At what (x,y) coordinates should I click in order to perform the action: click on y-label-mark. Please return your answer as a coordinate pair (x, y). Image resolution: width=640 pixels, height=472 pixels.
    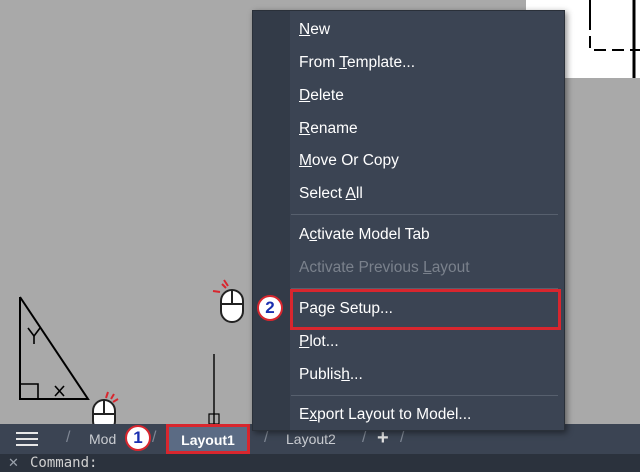
    Looking at the image, I should click on (34, 332).